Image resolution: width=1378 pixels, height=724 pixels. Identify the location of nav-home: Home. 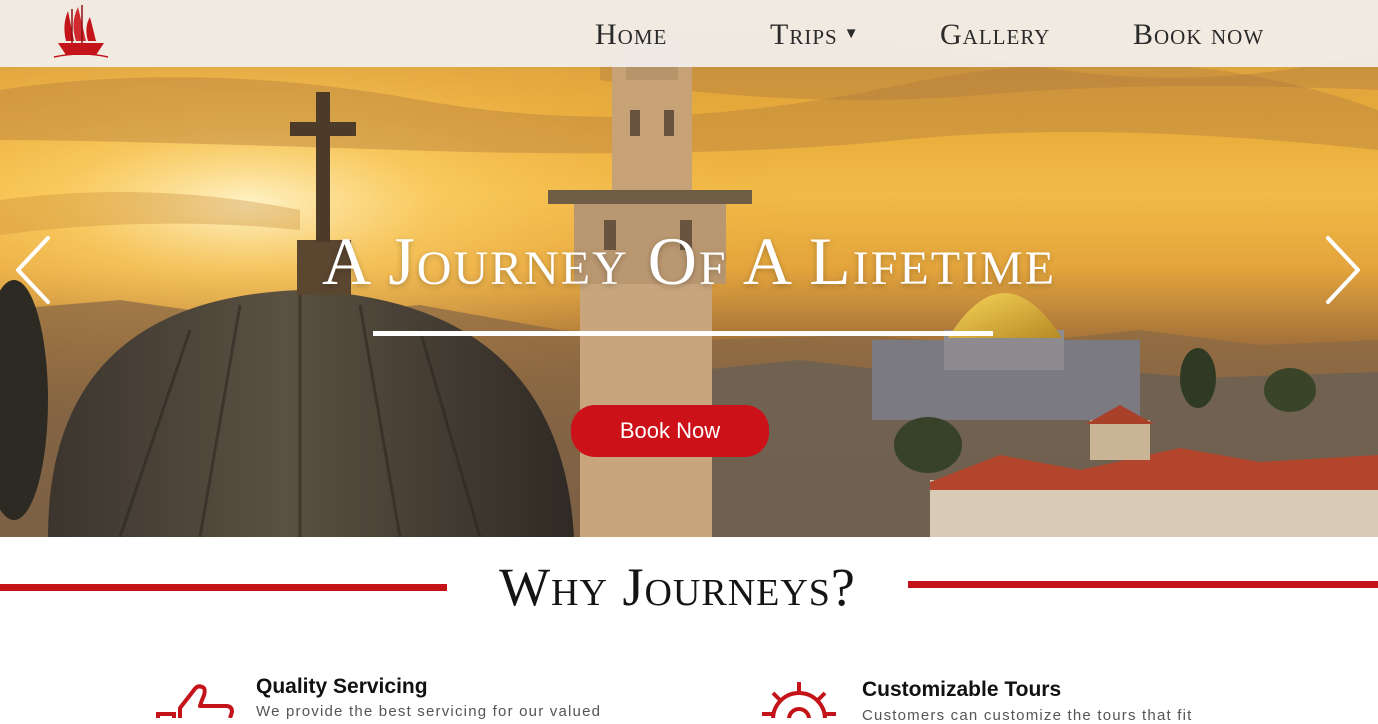
(631, 38).